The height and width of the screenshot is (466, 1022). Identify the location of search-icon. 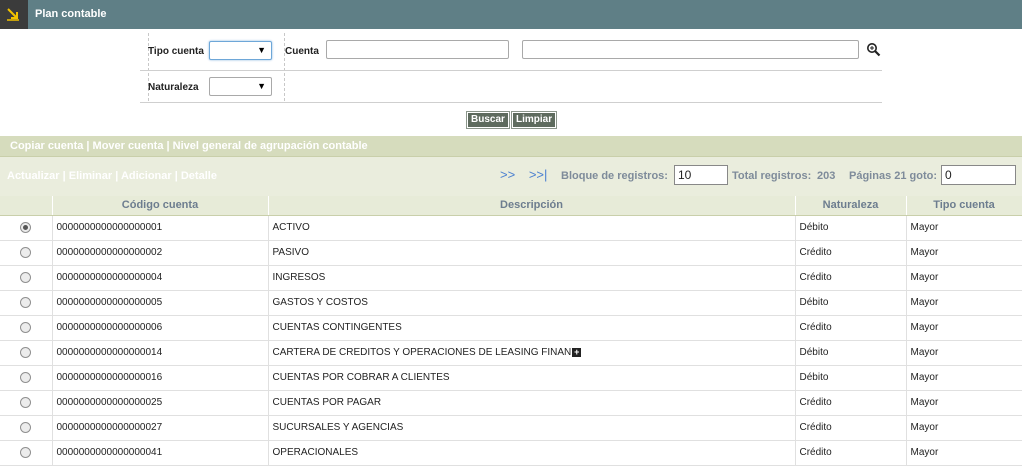
(873, 49).